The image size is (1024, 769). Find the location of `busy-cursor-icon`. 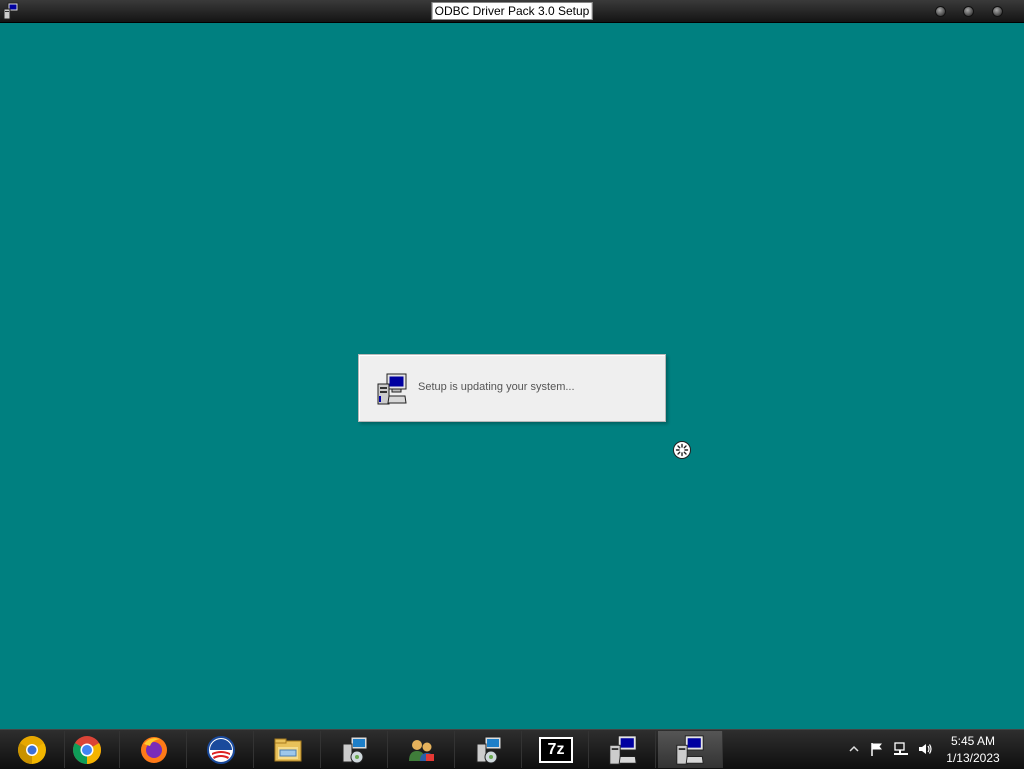

busy-cursor-icon is located at coordinates (682, 450).